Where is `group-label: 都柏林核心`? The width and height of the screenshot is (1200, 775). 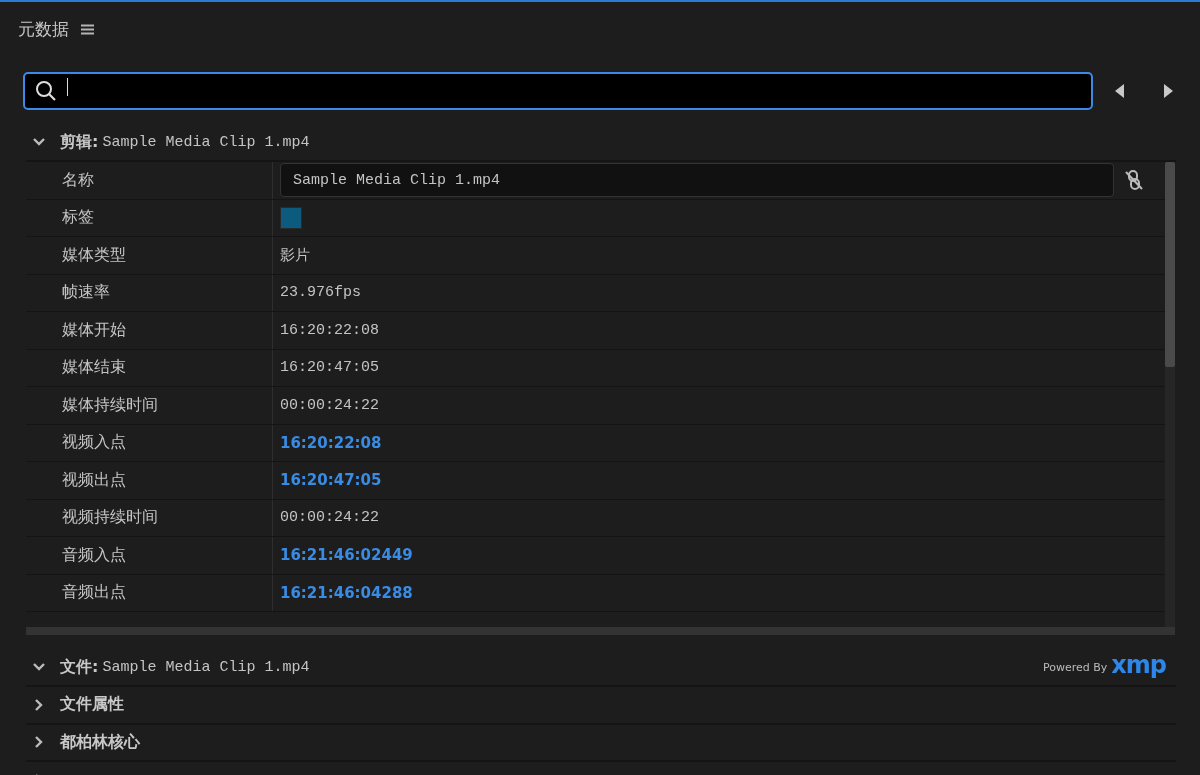
group-label: 都柏林核心 is located at coordinates (100, 742).